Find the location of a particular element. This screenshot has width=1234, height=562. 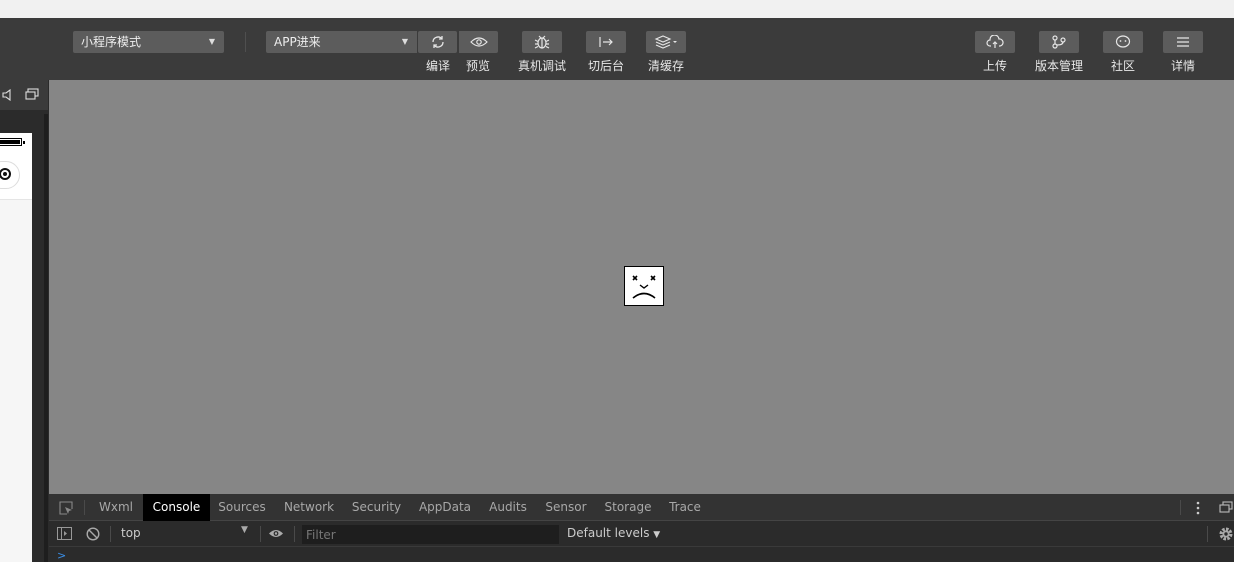

volume-icon is located at coordinates (7, 95).